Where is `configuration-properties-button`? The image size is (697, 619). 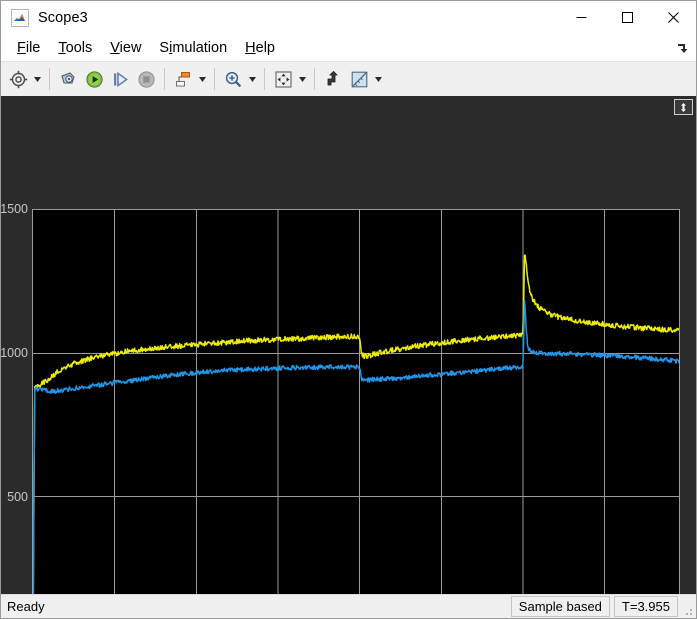 configuration-properties-button is located at coordinates (18, 79).